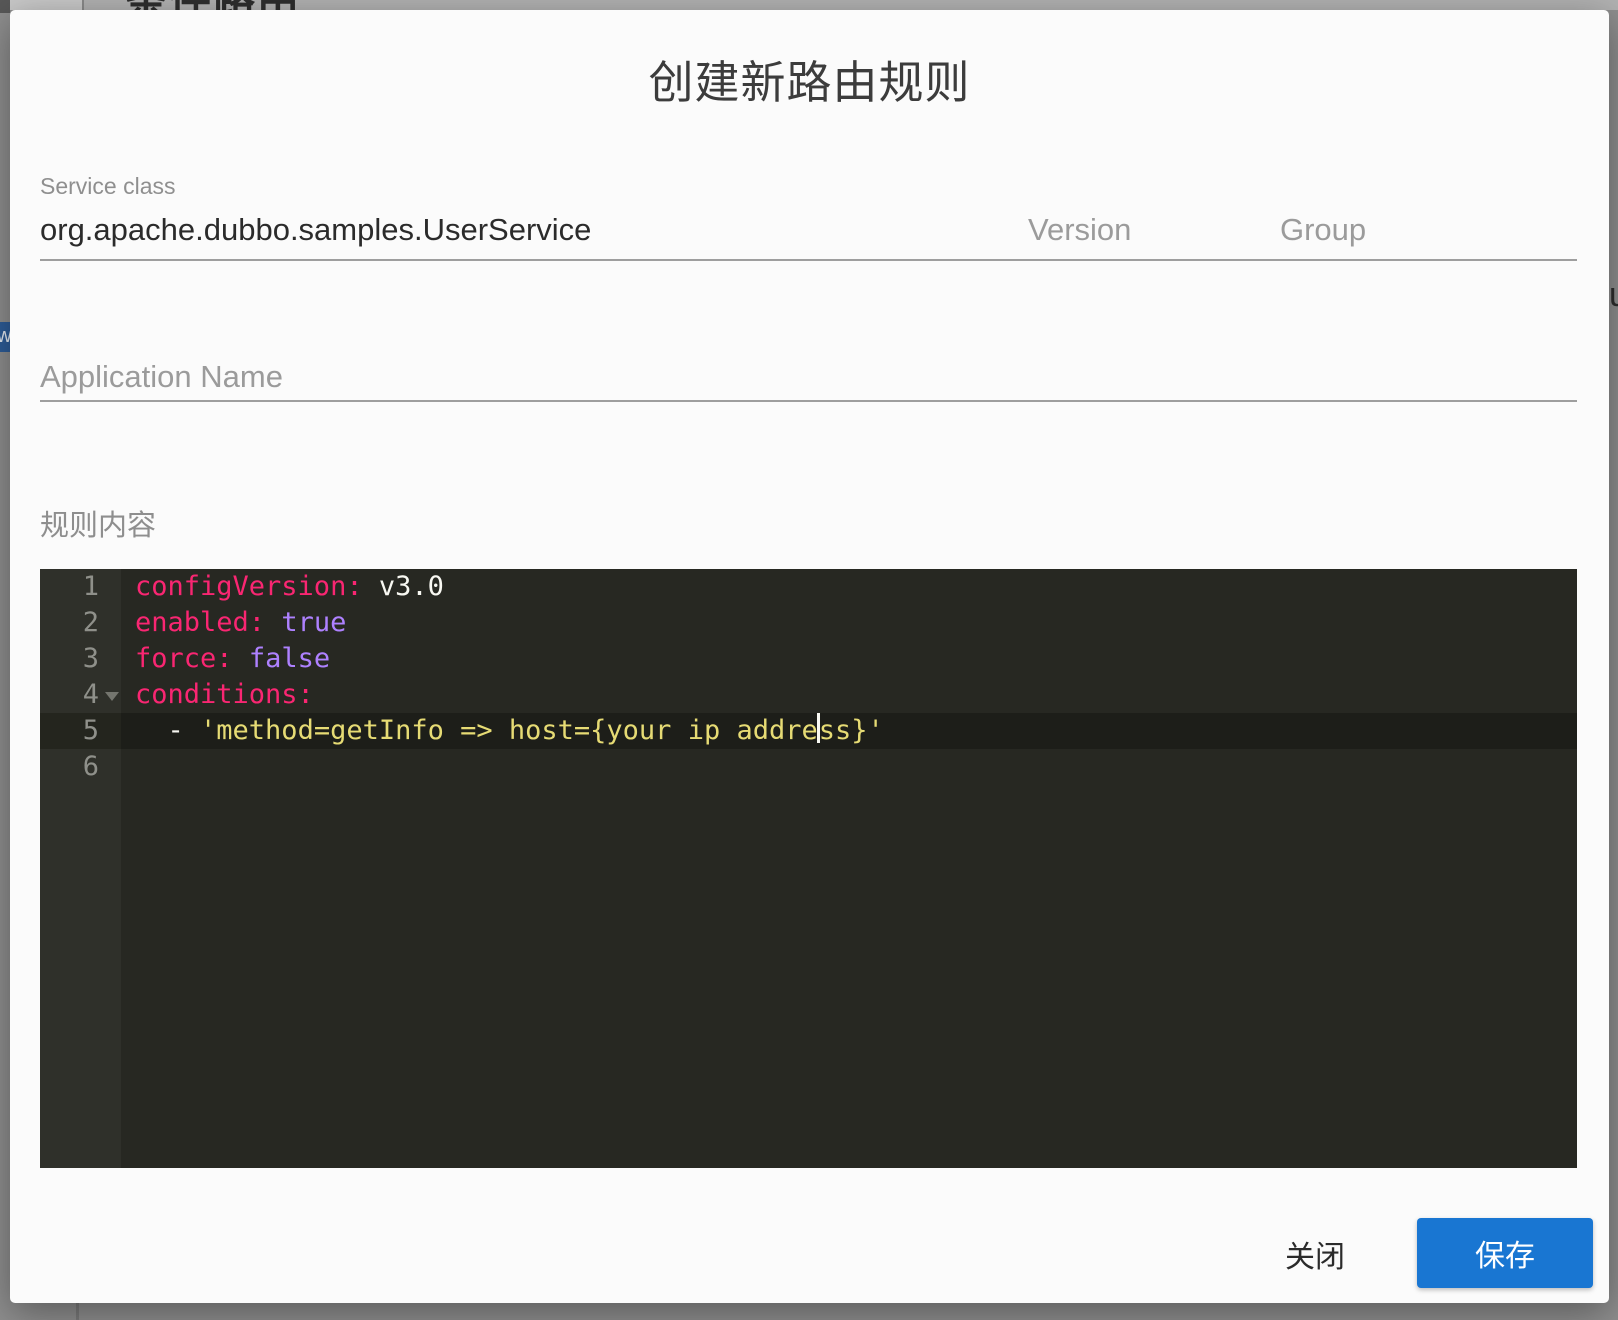 Image resolution: width=1618 pixels, height=1320 pixels. What do you see at coordinates (809, 5) in the screenshot?
I see `background-page-strip: 条件路由` at bounding box center [809, 5].